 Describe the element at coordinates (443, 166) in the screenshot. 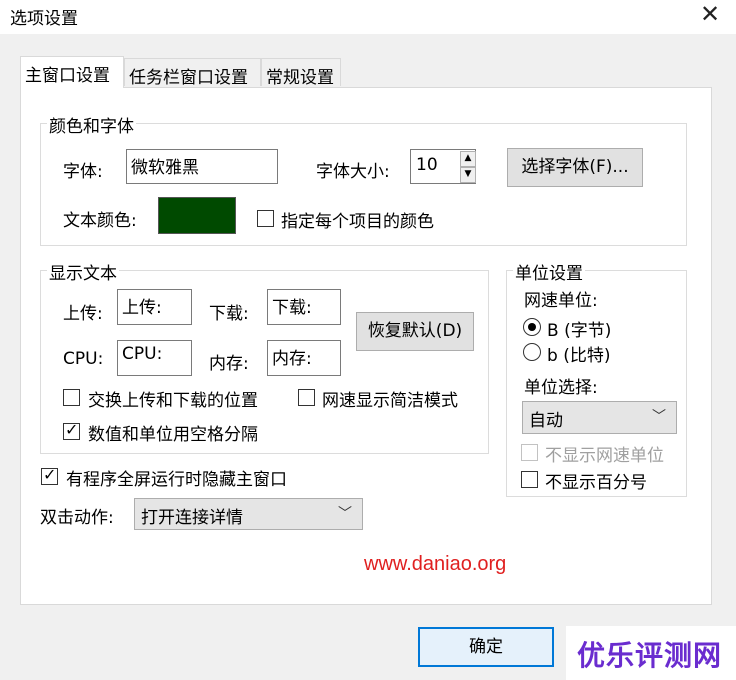

I see `font-size-spinner: 10 ▲ ▼` at that location.